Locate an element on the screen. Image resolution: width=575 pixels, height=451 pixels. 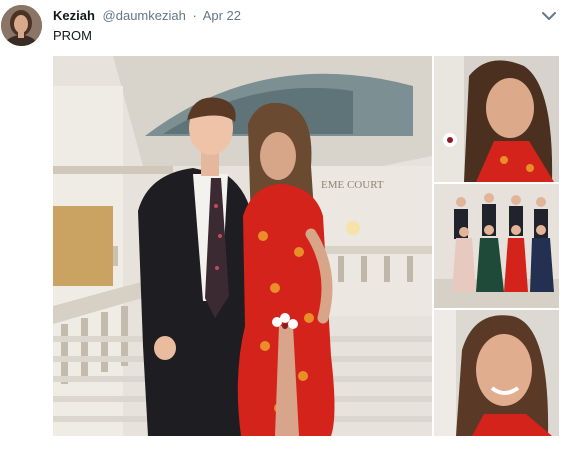
chevron-down-icon is located at coordinates (549, 16).